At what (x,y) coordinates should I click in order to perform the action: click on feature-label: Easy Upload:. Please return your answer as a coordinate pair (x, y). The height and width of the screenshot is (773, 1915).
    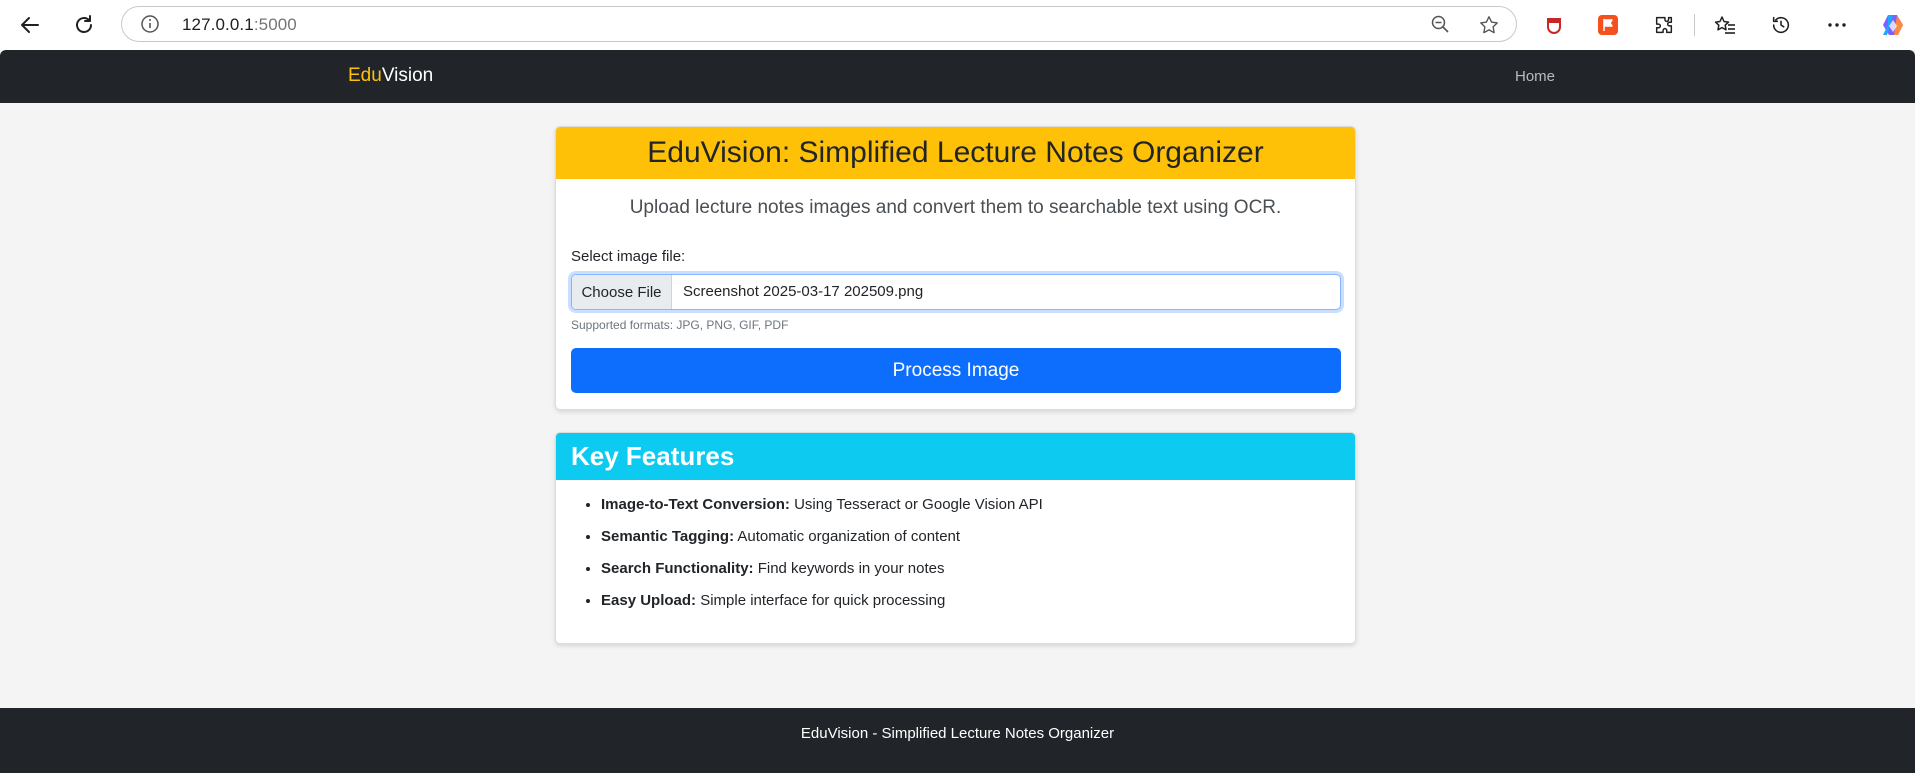
    Looking at the image, I should click on (649, 600).